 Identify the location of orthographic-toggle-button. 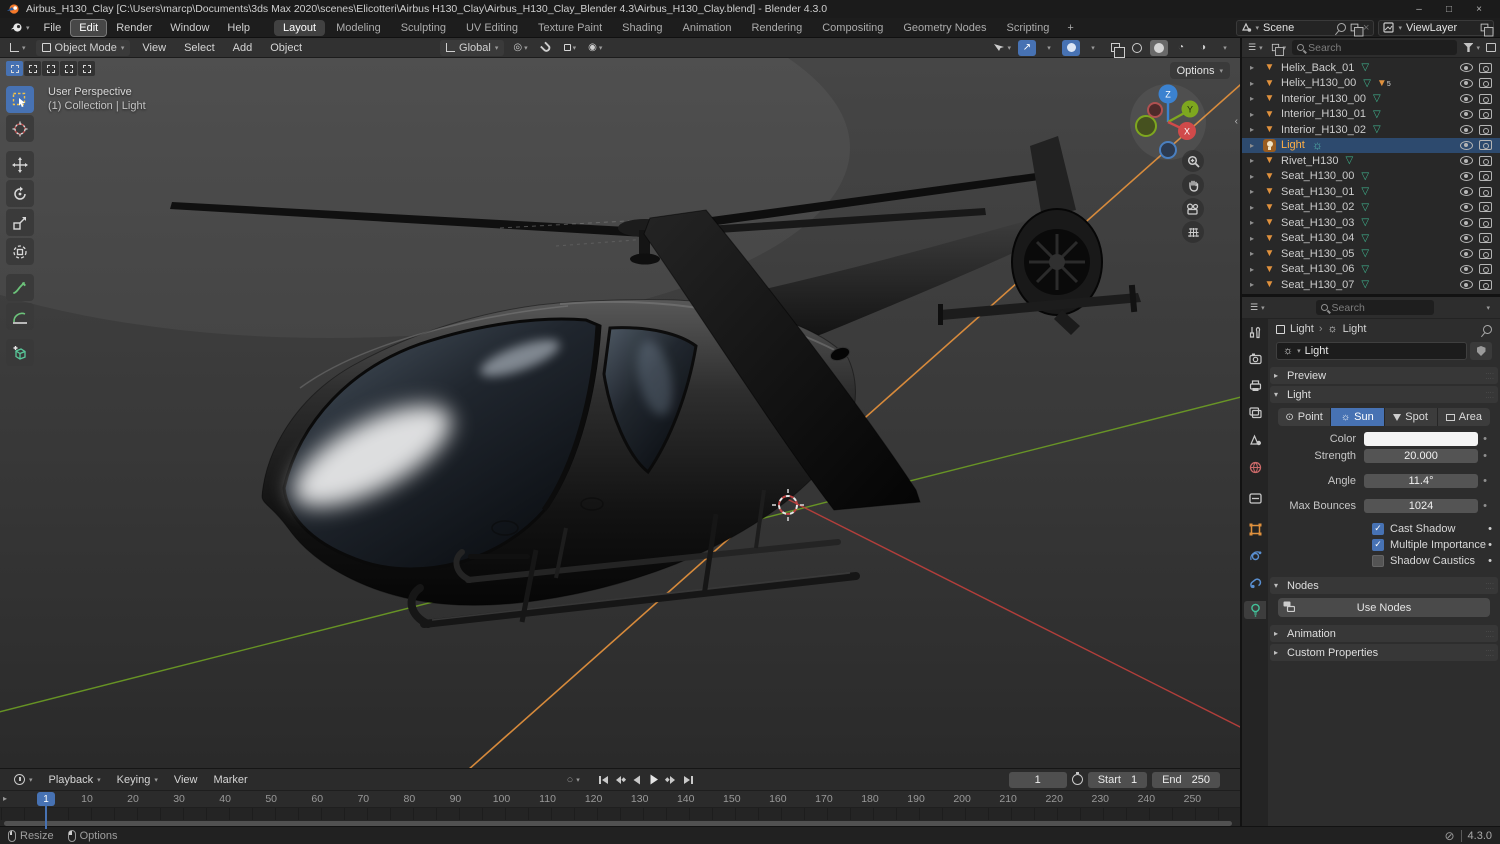
(1193, 232).